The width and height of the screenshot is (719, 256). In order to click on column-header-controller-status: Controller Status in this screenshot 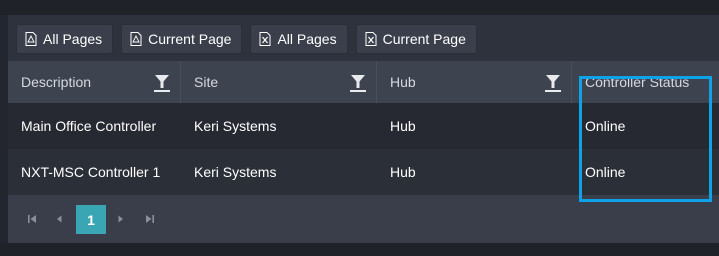, I will do `click(645, 82)`.